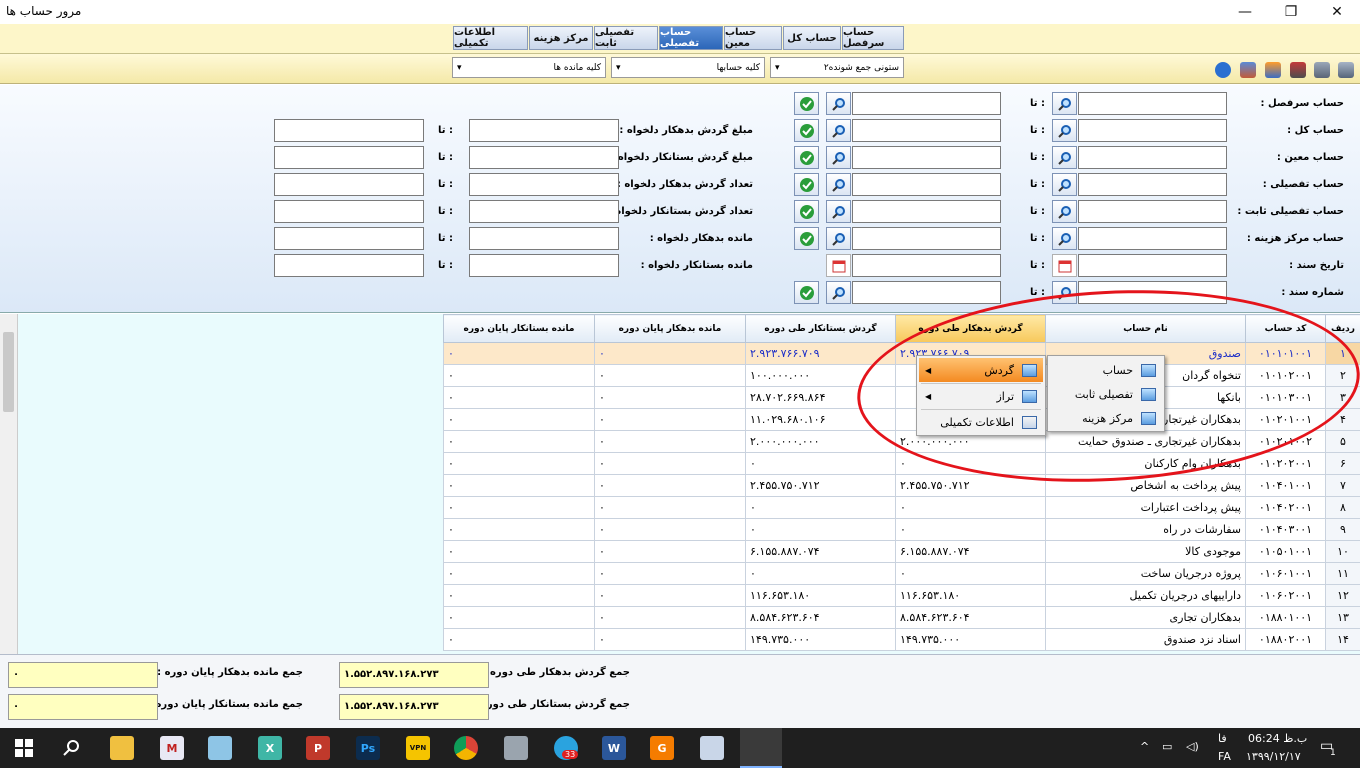 This screenshot has width=1360, height=768. Describe the element at coordinates (820, 551) in the screenshot. I see `credit-value: ۶.۱۵۵.۸۸۷.۰۷۴` at that location.